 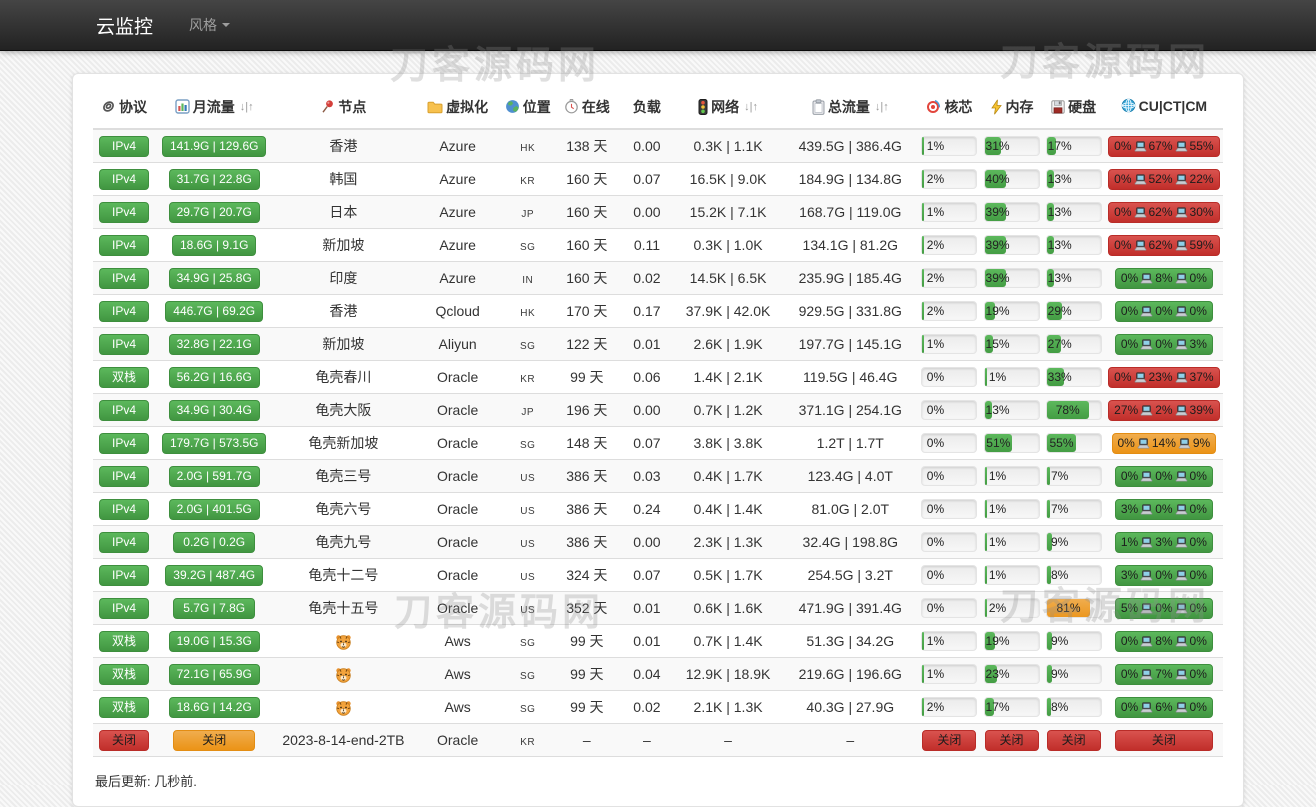 I want to click on total-traffic-cell: 197.7G | 145.1G, so click(x=850, y=344).